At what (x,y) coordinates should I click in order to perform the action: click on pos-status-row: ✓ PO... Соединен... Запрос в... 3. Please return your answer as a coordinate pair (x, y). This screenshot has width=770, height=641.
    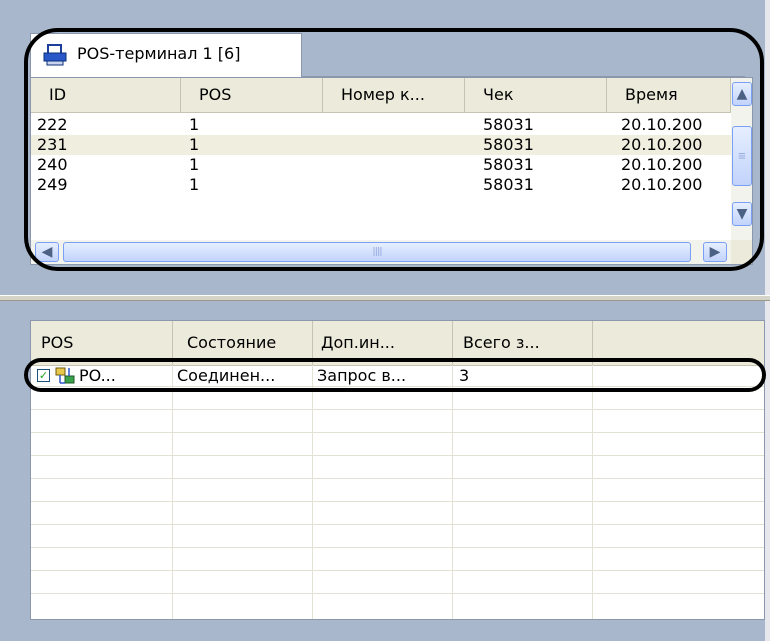
    Looking at the image, I should click on (397, 376).